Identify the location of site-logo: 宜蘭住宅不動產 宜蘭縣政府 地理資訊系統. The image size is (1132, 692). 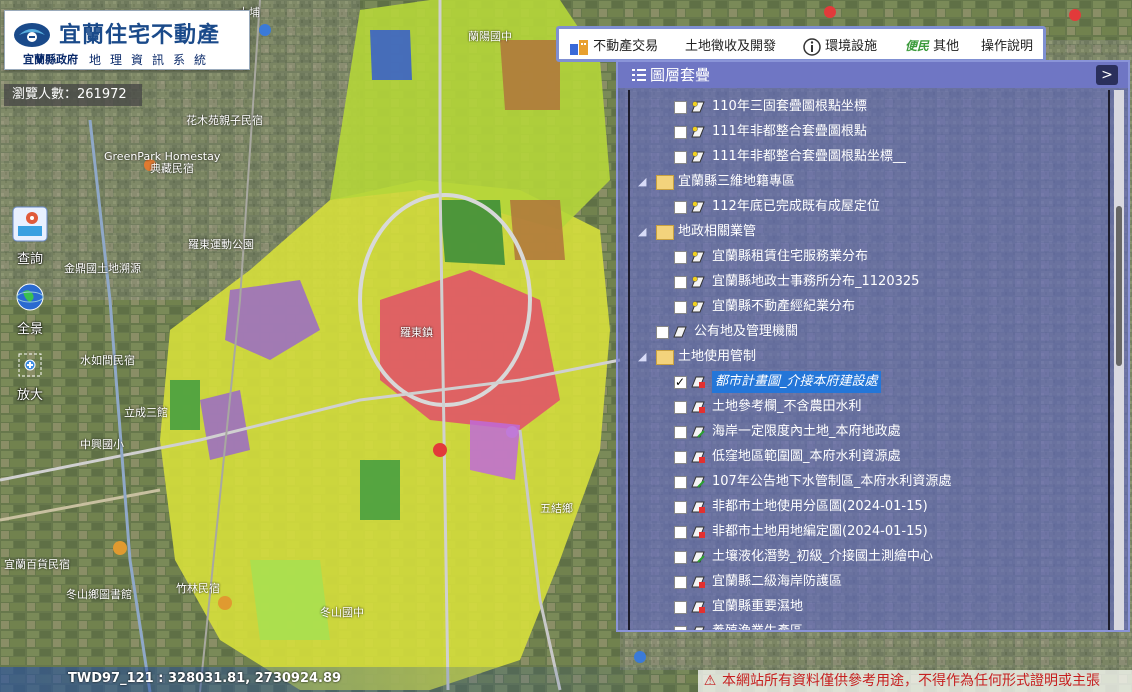
(127, 40).